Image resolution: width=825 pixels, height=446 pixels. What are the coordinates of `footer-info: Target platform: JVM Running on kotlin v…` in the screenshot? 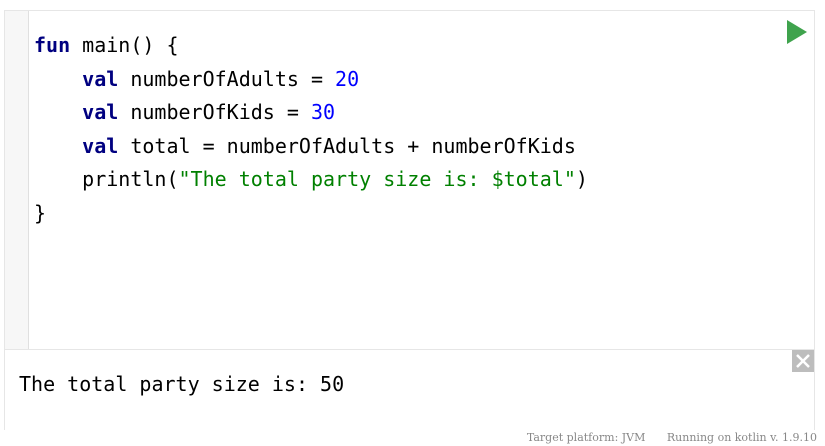 It's located at (663, 437).